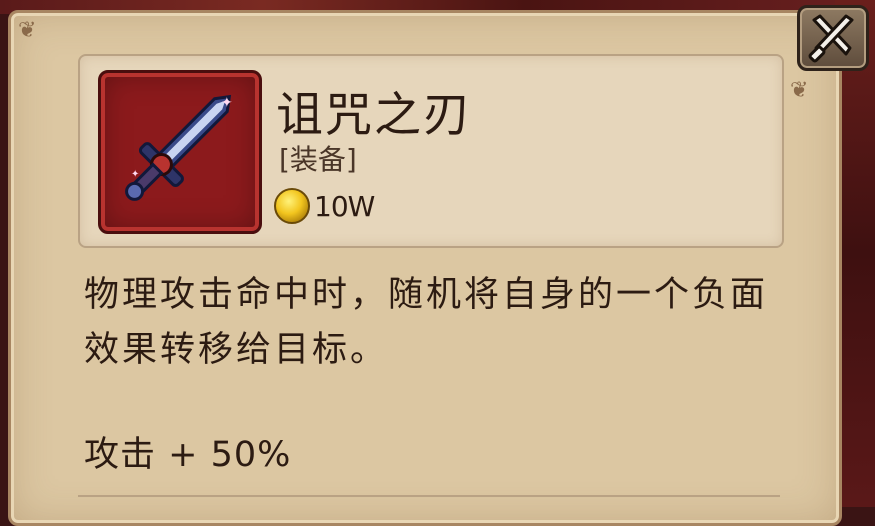  What do you see at coordinates (188, 455) in the screenshot?
I see `item-stat: 攻击 + 50%` at bounding box center [188, 455].